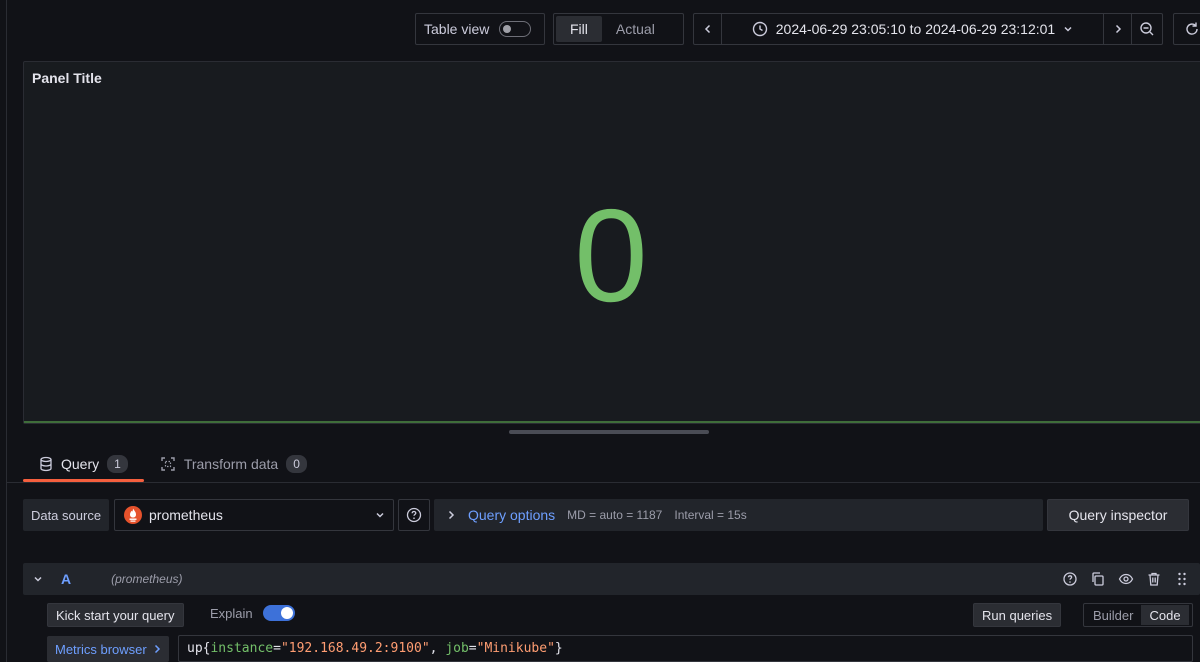 The image size is (1200, 662). What do you see at coordinates (512, 515) in the screenshot?
I see `query-options-title: Query options` at bounding box center [512, 515].